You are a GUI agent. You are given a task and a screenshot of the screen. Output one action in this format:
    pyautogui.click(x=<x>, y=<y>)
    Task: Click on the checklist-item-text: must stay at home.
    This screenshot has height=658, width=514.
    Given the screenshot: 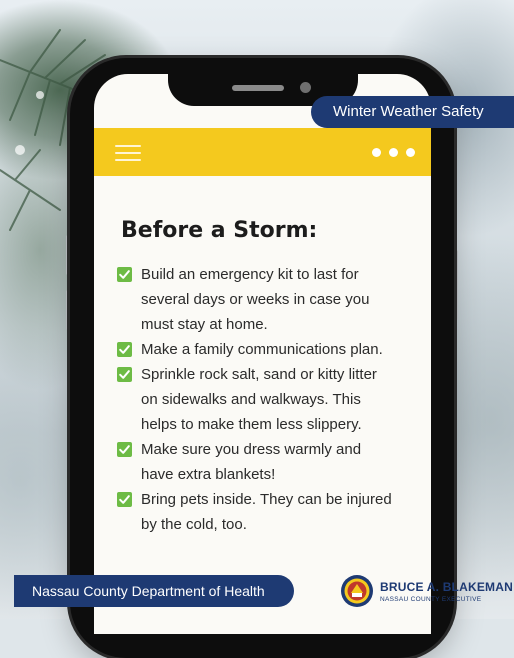 What is the action you would take?
    pyautogui.click(x=204, y=324)
    